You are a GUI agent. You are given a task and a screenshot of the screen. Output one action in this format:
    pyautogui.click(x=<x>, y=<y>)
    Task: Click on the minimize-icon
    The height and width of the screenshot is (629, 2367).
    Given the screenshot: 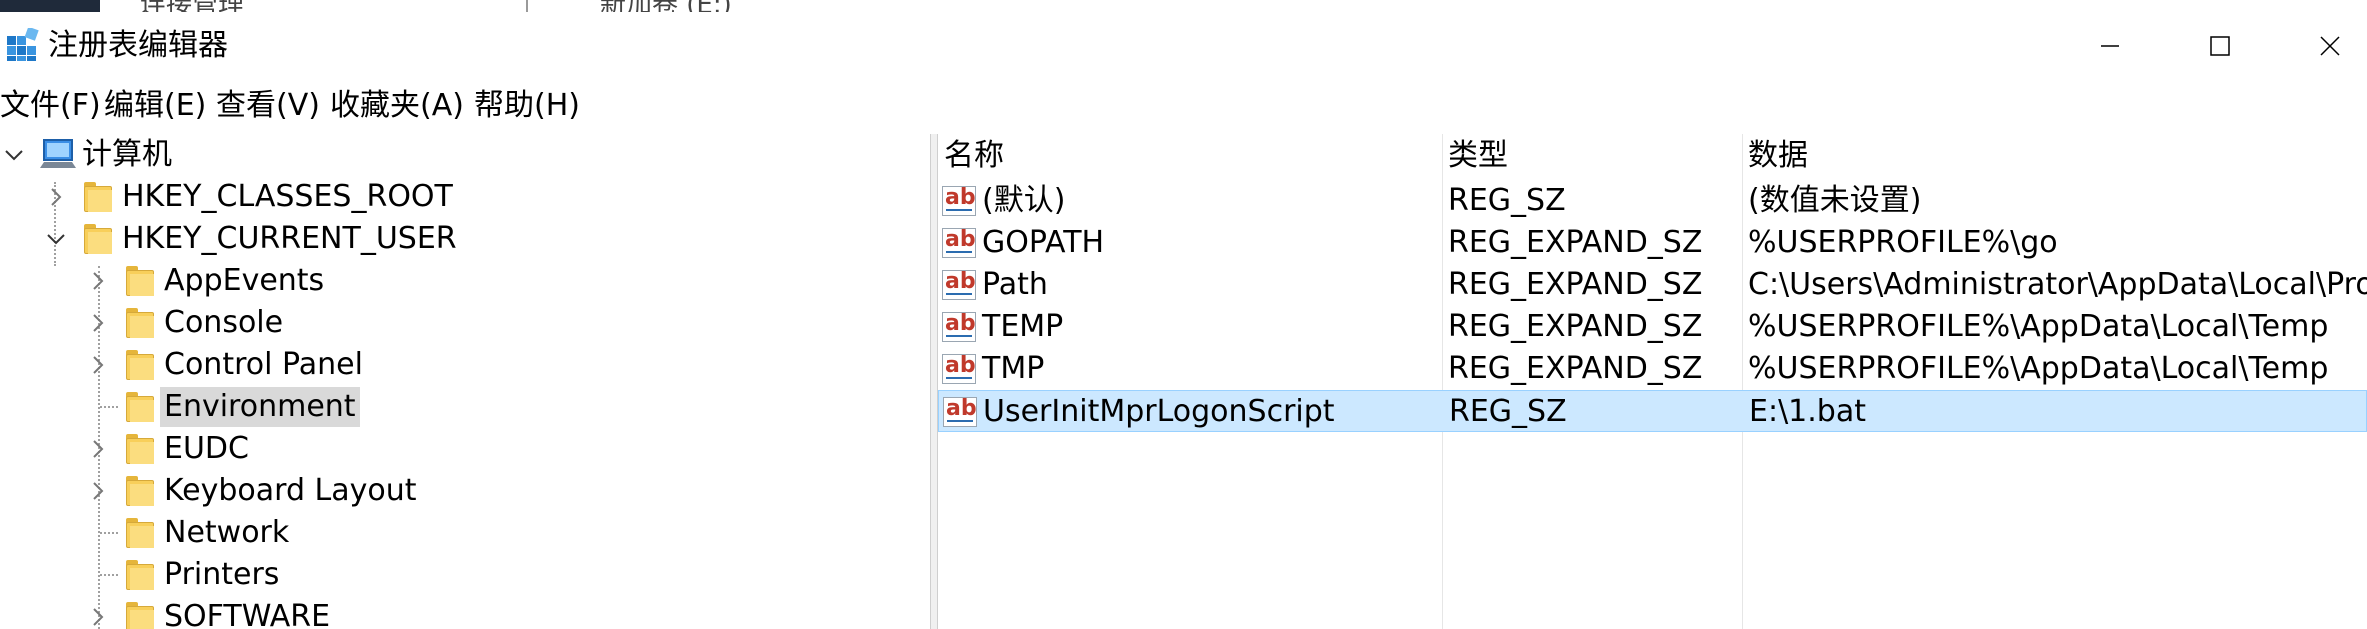 What is the action you would take?
    pyautogui.click(x=2110, y=46)
    